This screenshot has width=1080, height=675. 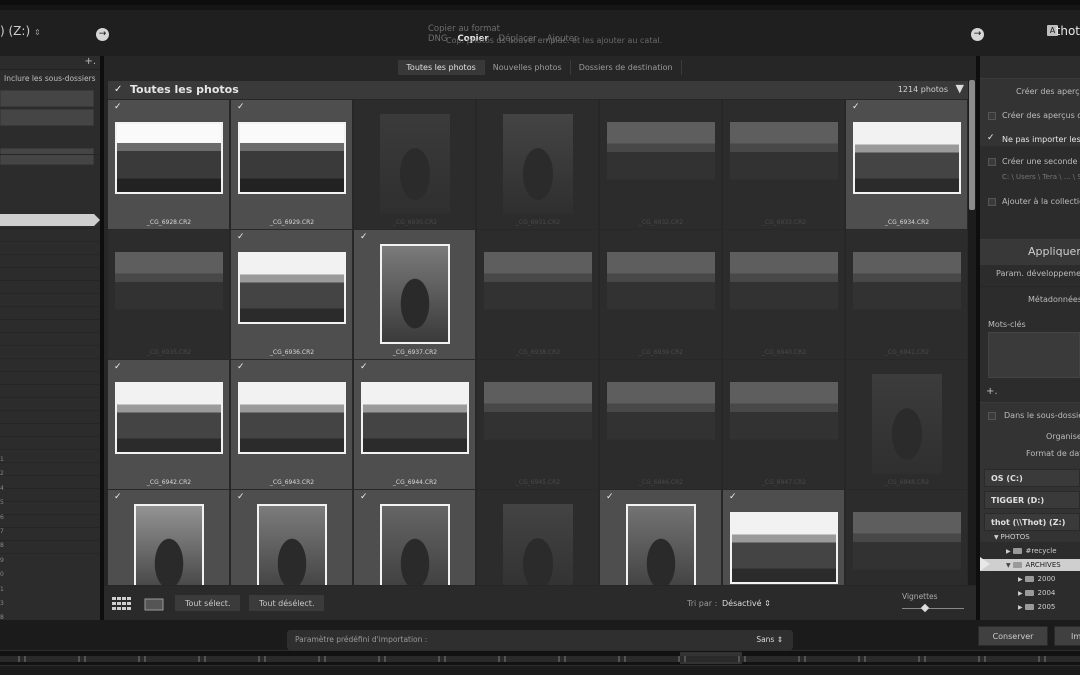 I want to click on destination-label: thot, so click(x=1068, y=31).